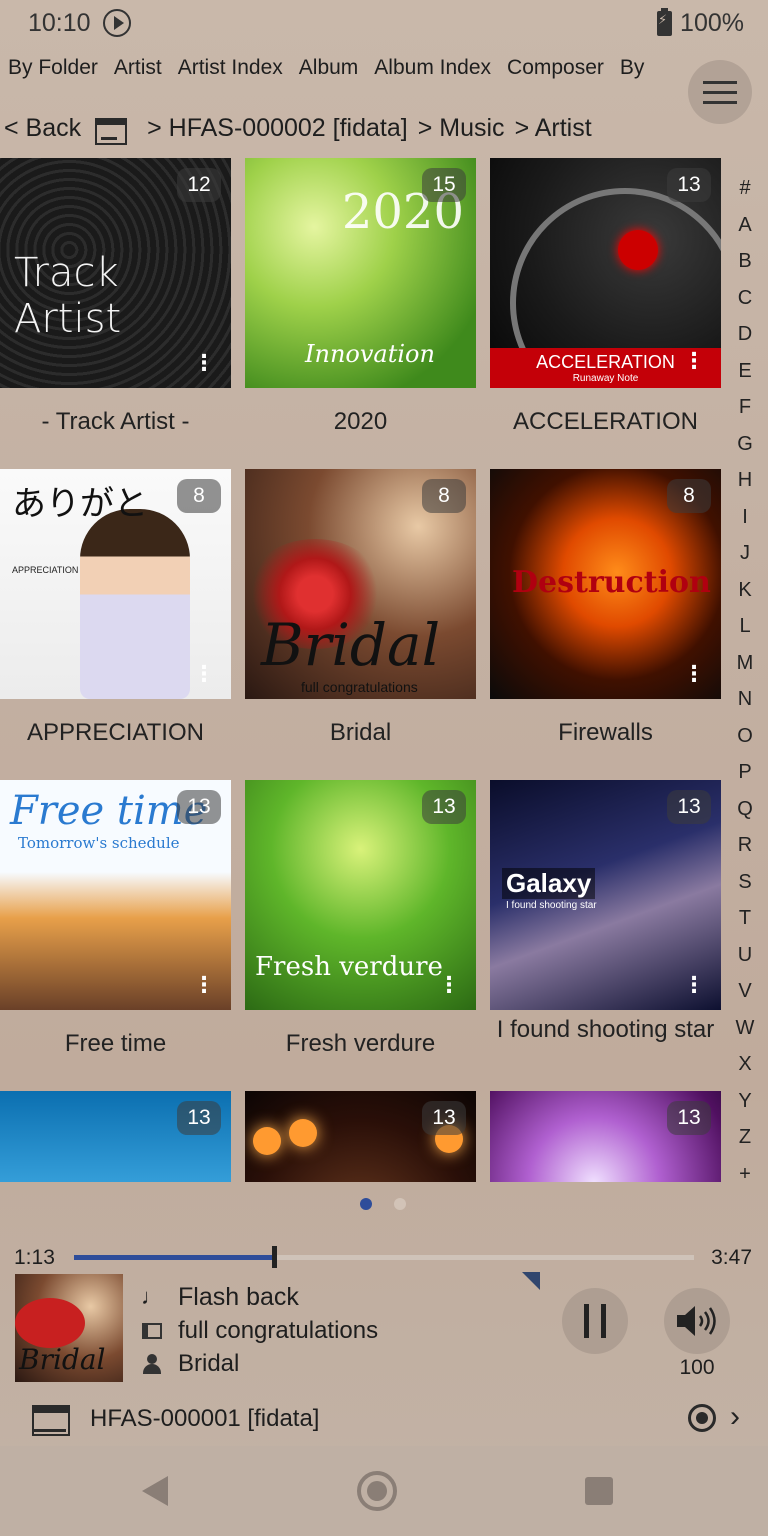  Describe the element at coordinates (138, 75) in the screenshot. I see `tab-artist: Artist` at that location.